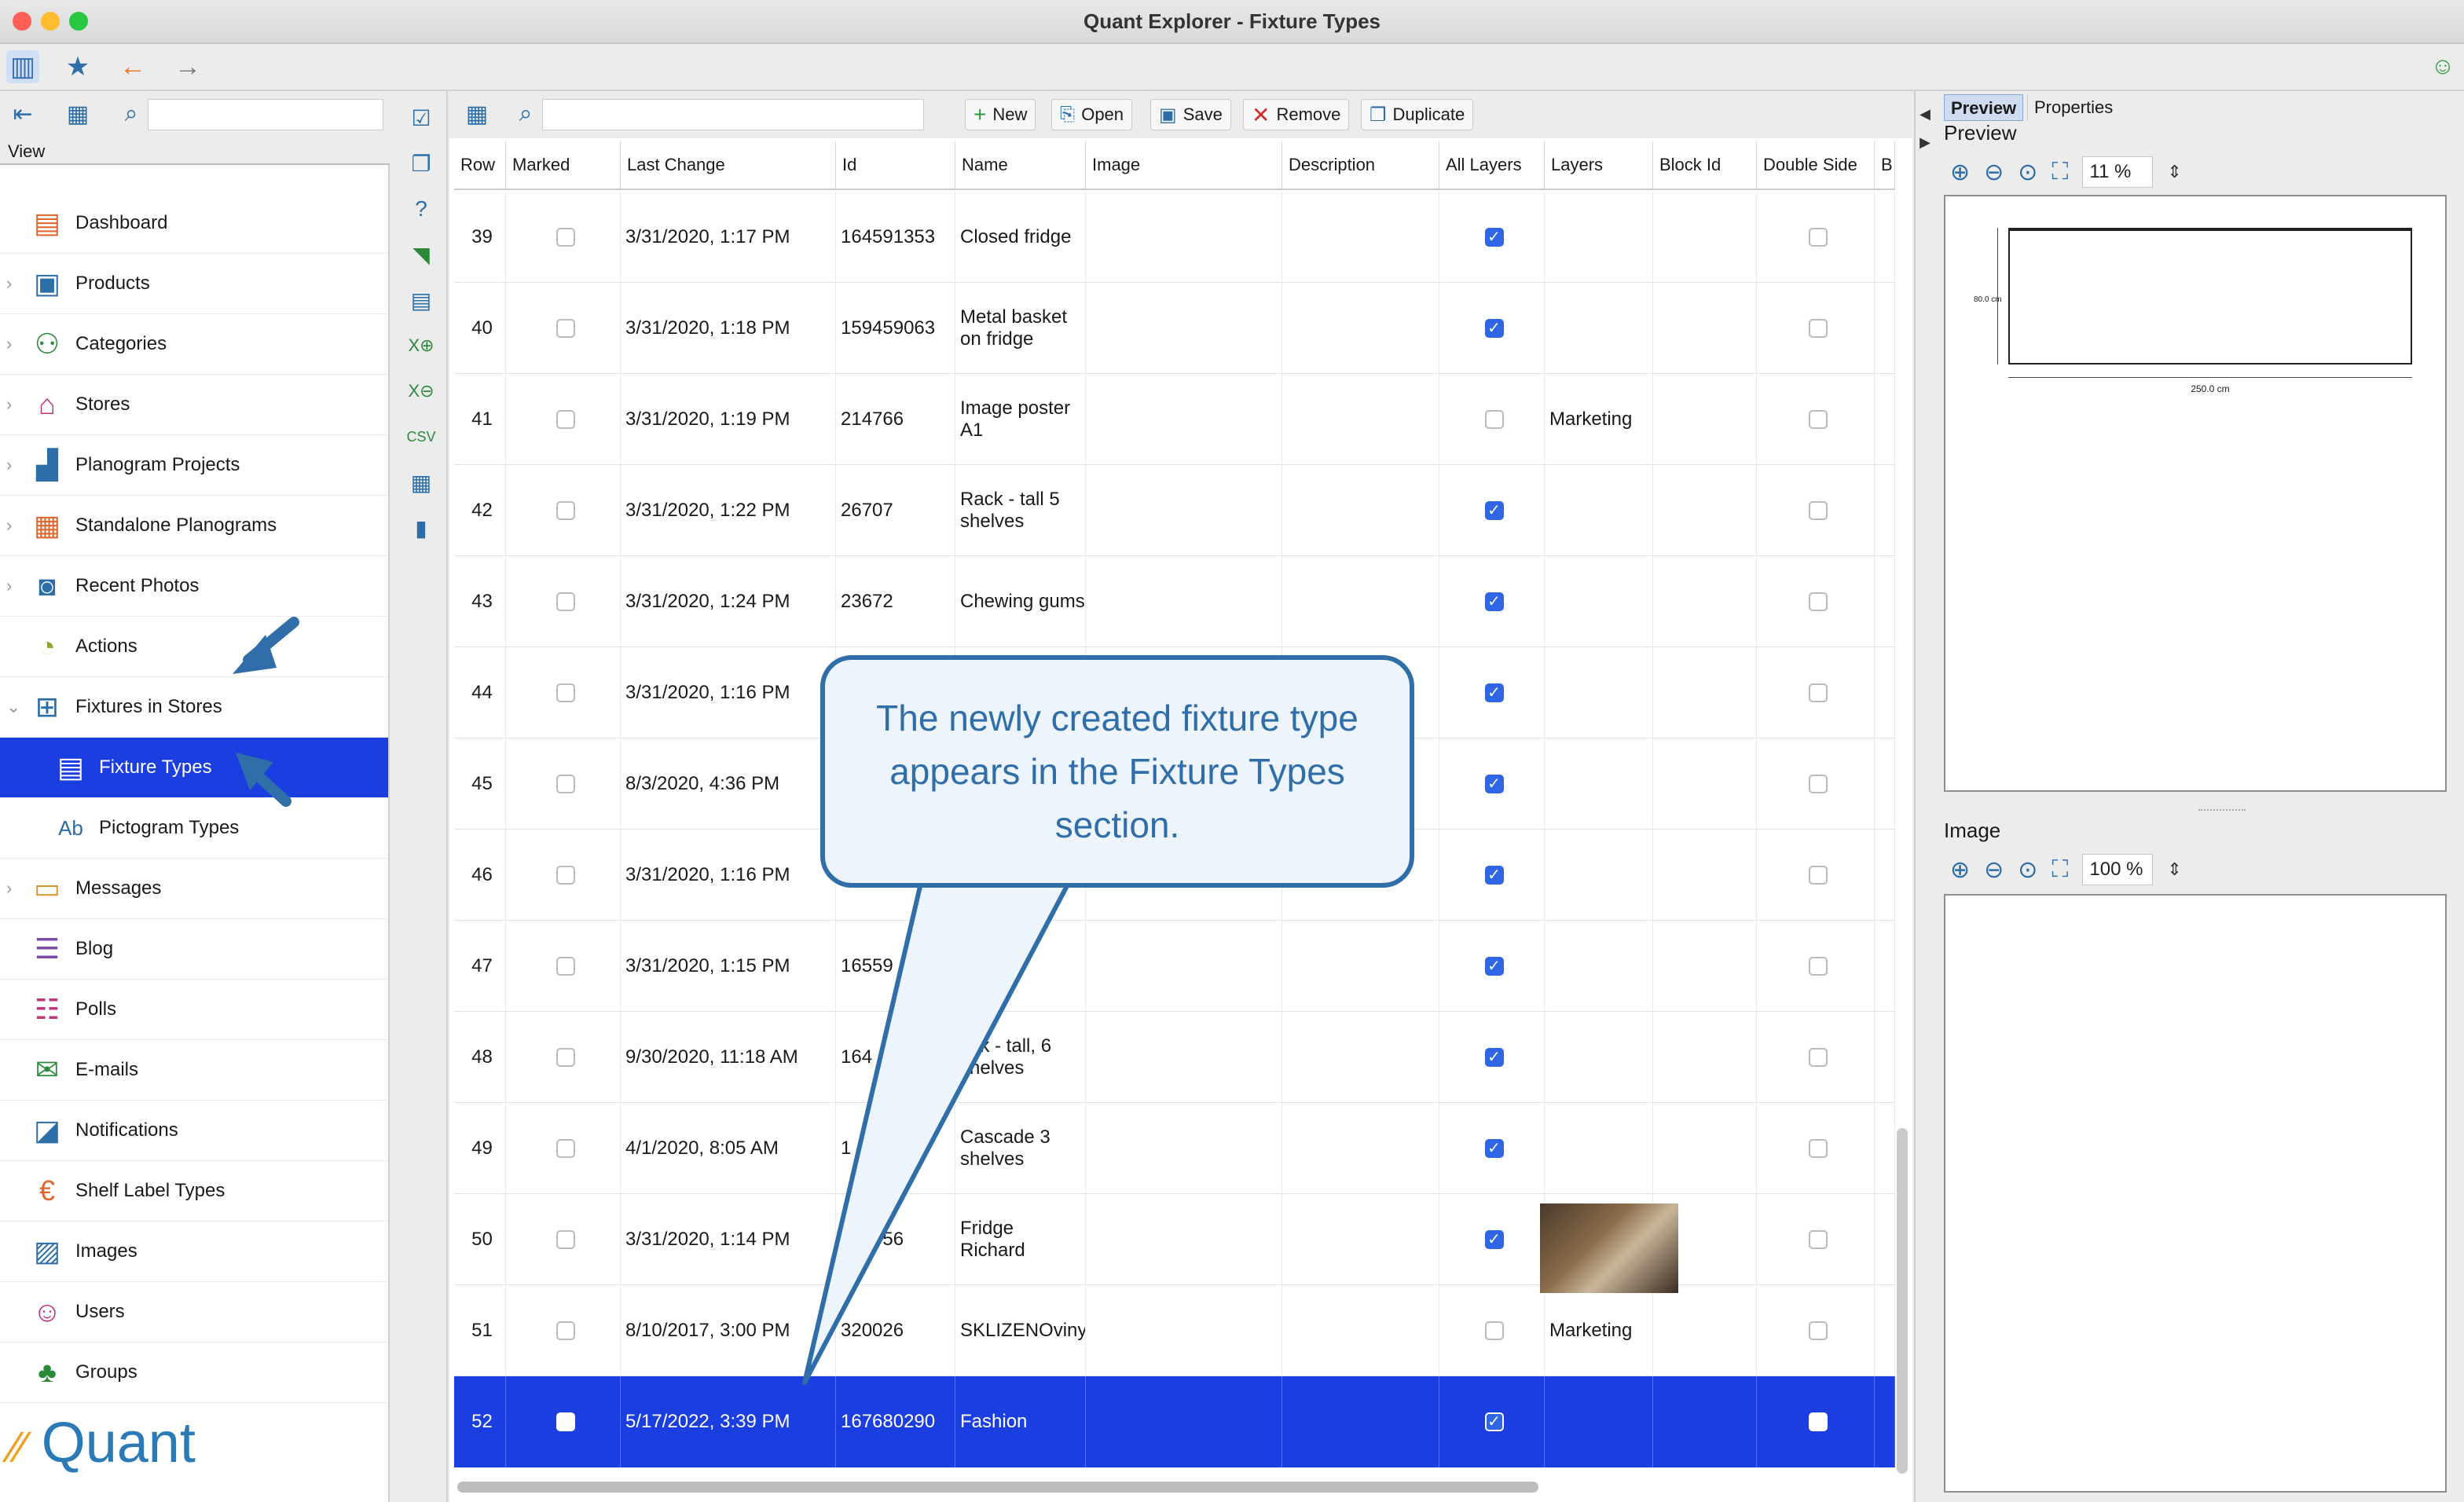 Image resolution: width=2464 pixels, height=1502 pixels. What do you see at coordinates (9, 344) in the screenshot?
I see `chevron-right-icon: ›` at bounding box center [9, 344].